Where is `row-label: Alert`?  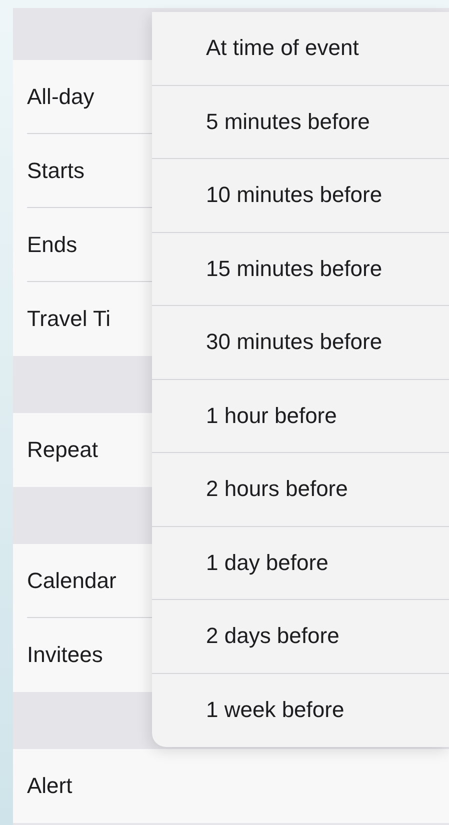 row-label: Alert is located at coordinates (49, 786).